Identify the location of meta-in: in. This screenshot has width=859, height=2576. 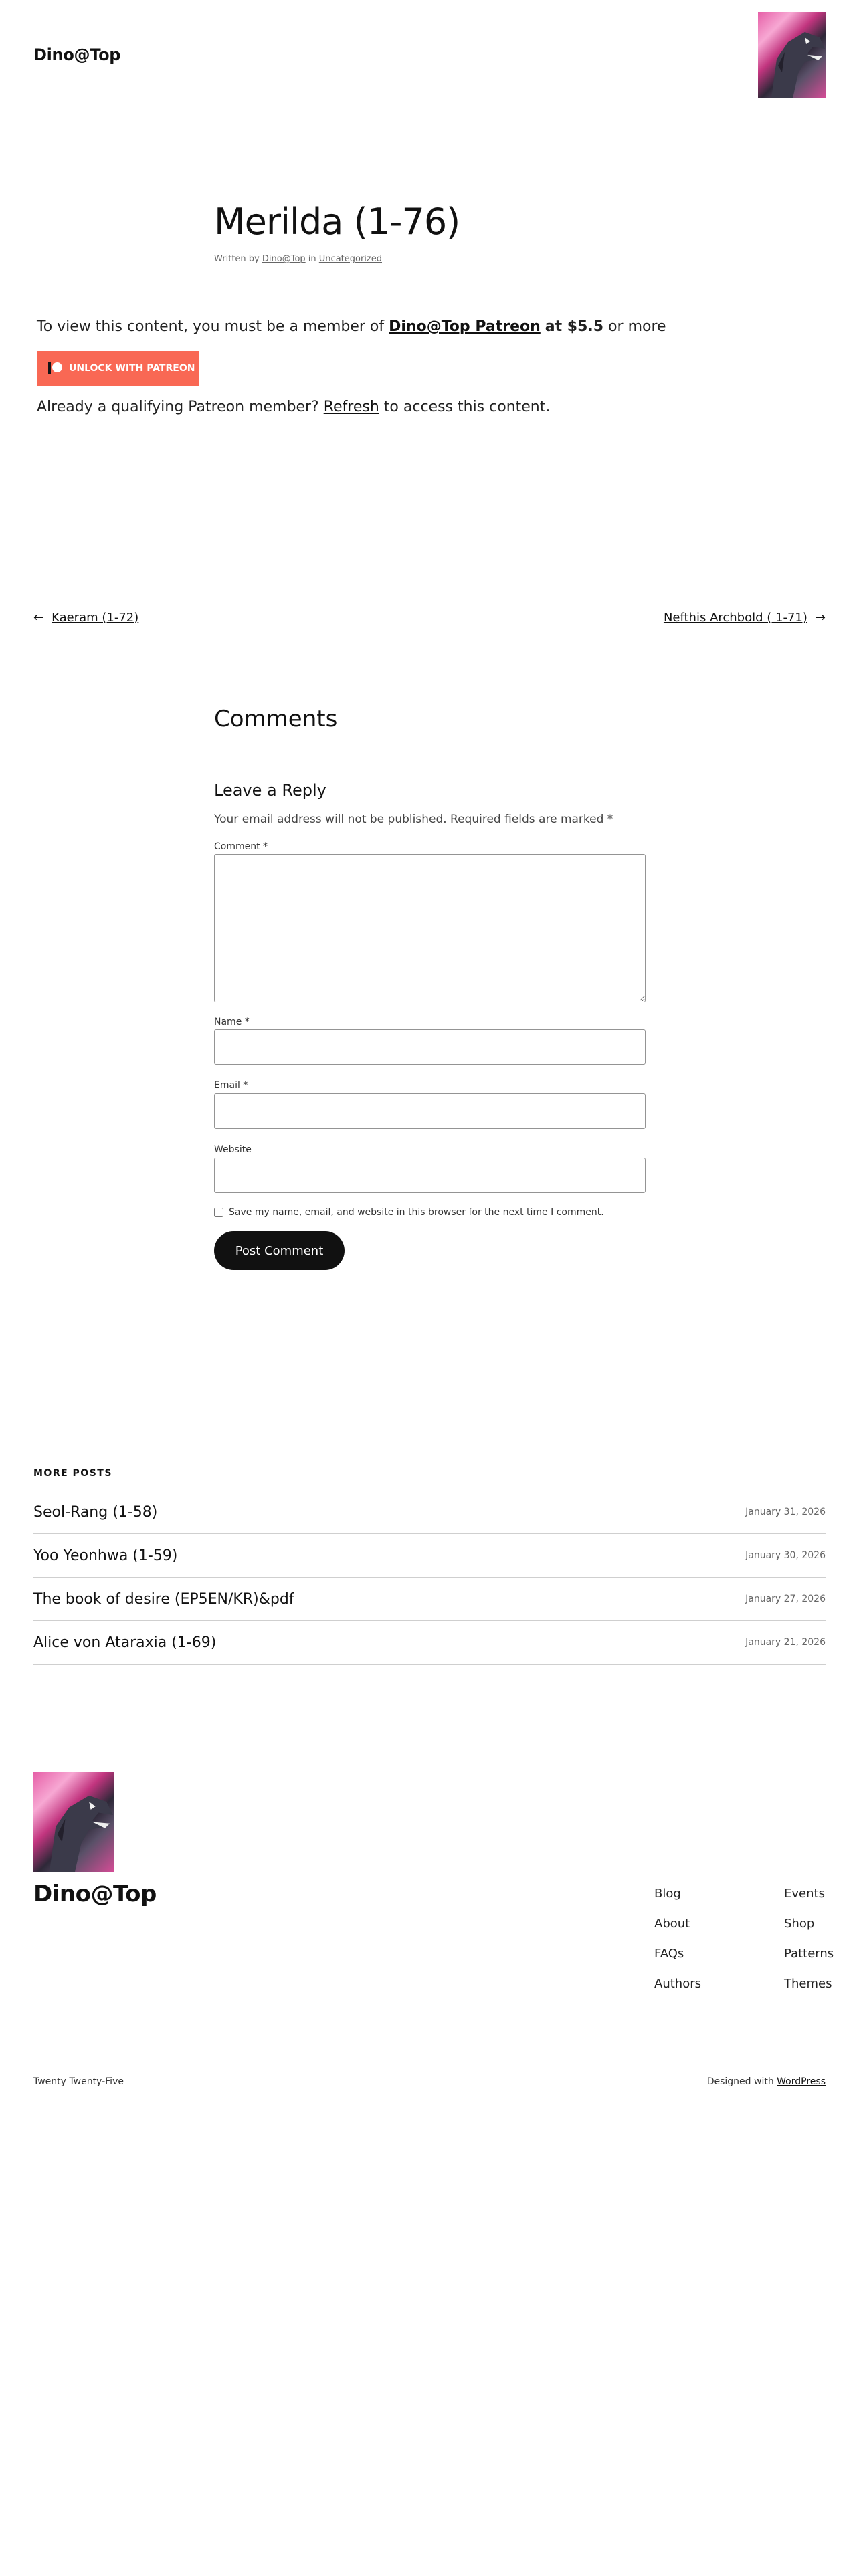
(312, 259).